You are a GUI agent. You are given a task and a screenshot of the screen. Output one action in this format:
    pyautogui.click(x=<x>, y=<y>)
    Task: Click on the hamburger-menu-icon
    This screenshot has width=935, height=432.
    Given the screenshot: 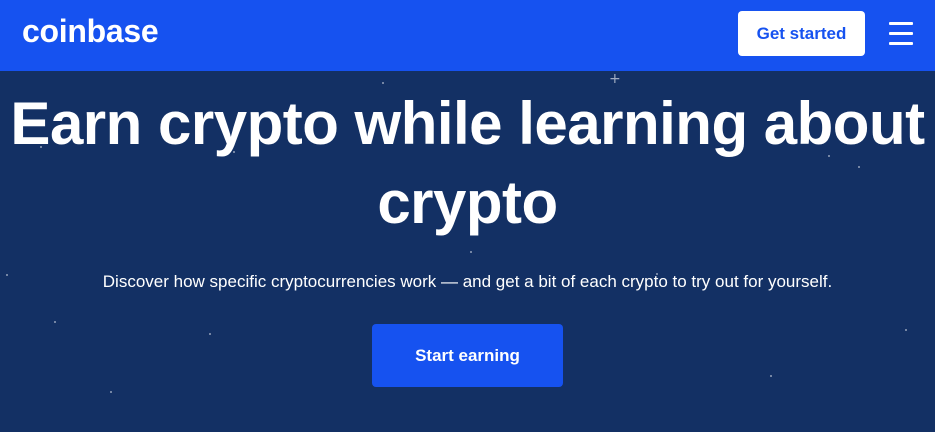 What is the action you would take?
    pyautogui.click(x=901, y=34)
    